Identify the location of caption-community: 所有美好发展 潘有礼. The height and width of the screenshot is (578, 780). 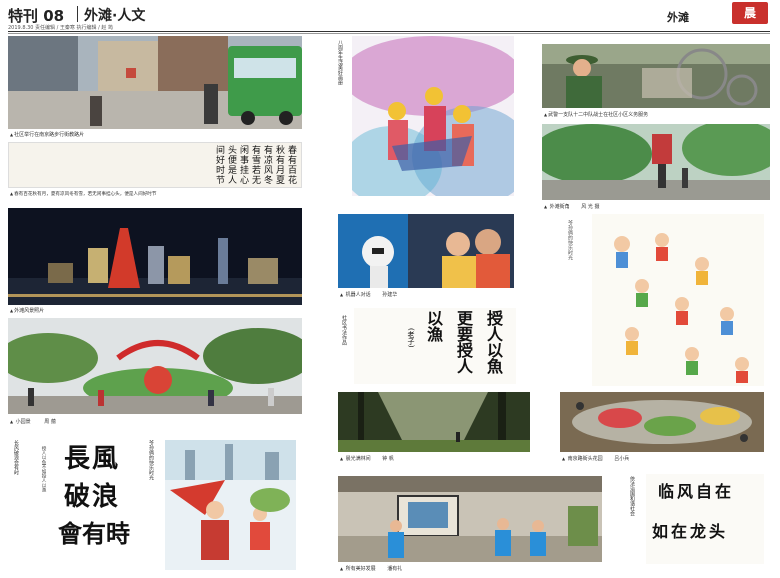
(371, 568).